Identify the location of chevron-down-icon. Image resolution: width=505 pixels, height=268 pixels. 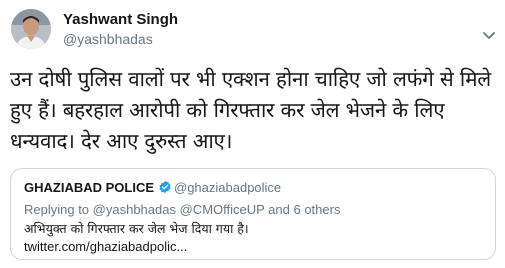
(489, 32).